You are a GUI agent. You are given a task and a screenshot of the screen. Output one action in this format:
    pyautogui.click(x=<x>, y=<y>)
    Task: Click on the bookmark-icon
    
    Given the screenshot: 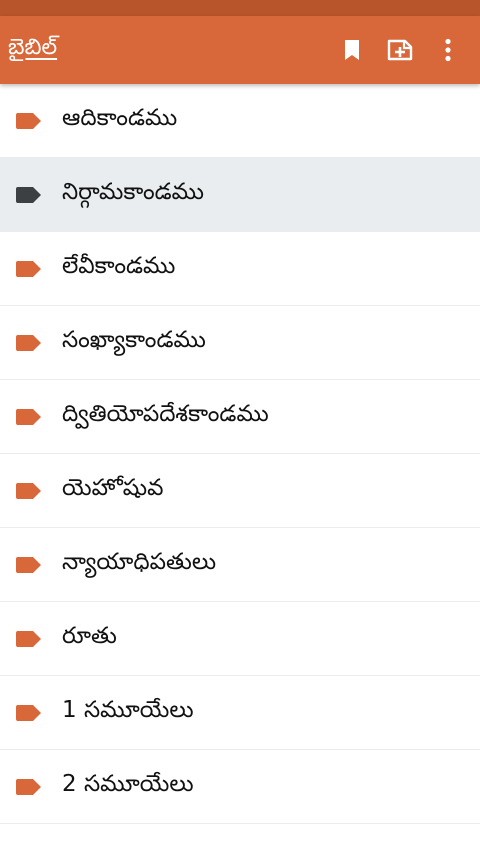 What is the action you would take?
    pyautogui.click(x=352, y=50)
    